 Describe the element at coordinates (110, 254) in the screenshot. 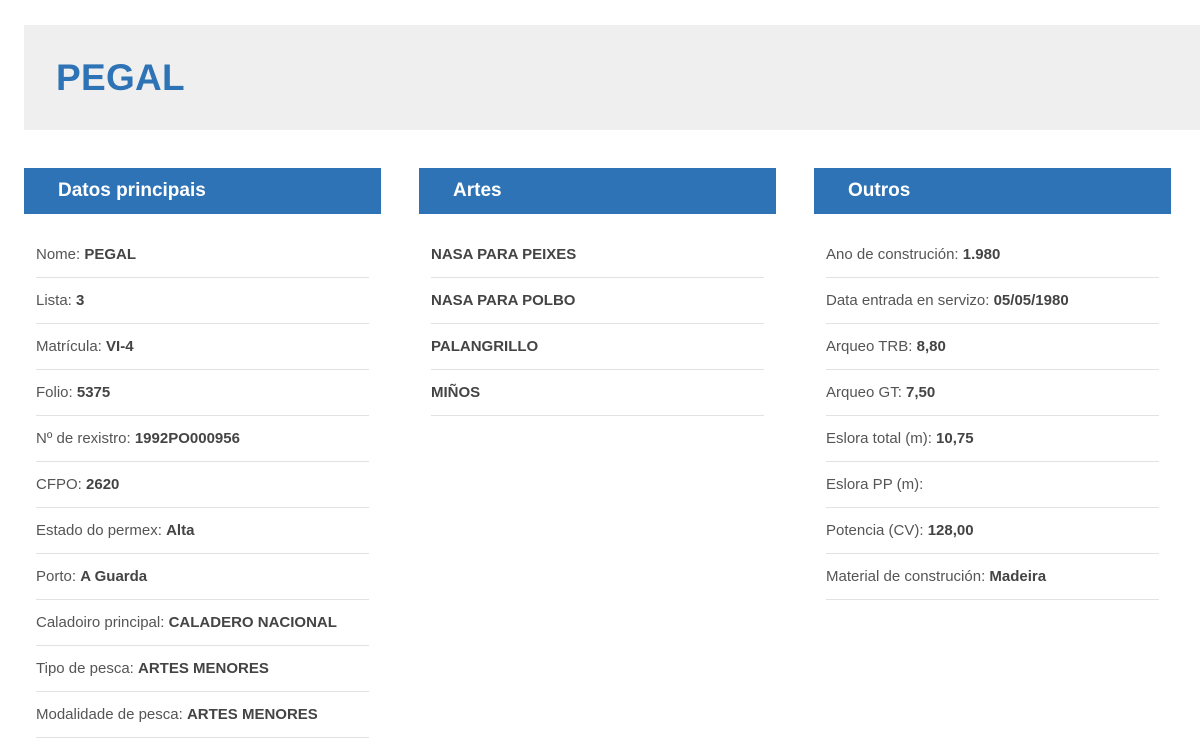

I see `field-value: PEGAL` at that location.